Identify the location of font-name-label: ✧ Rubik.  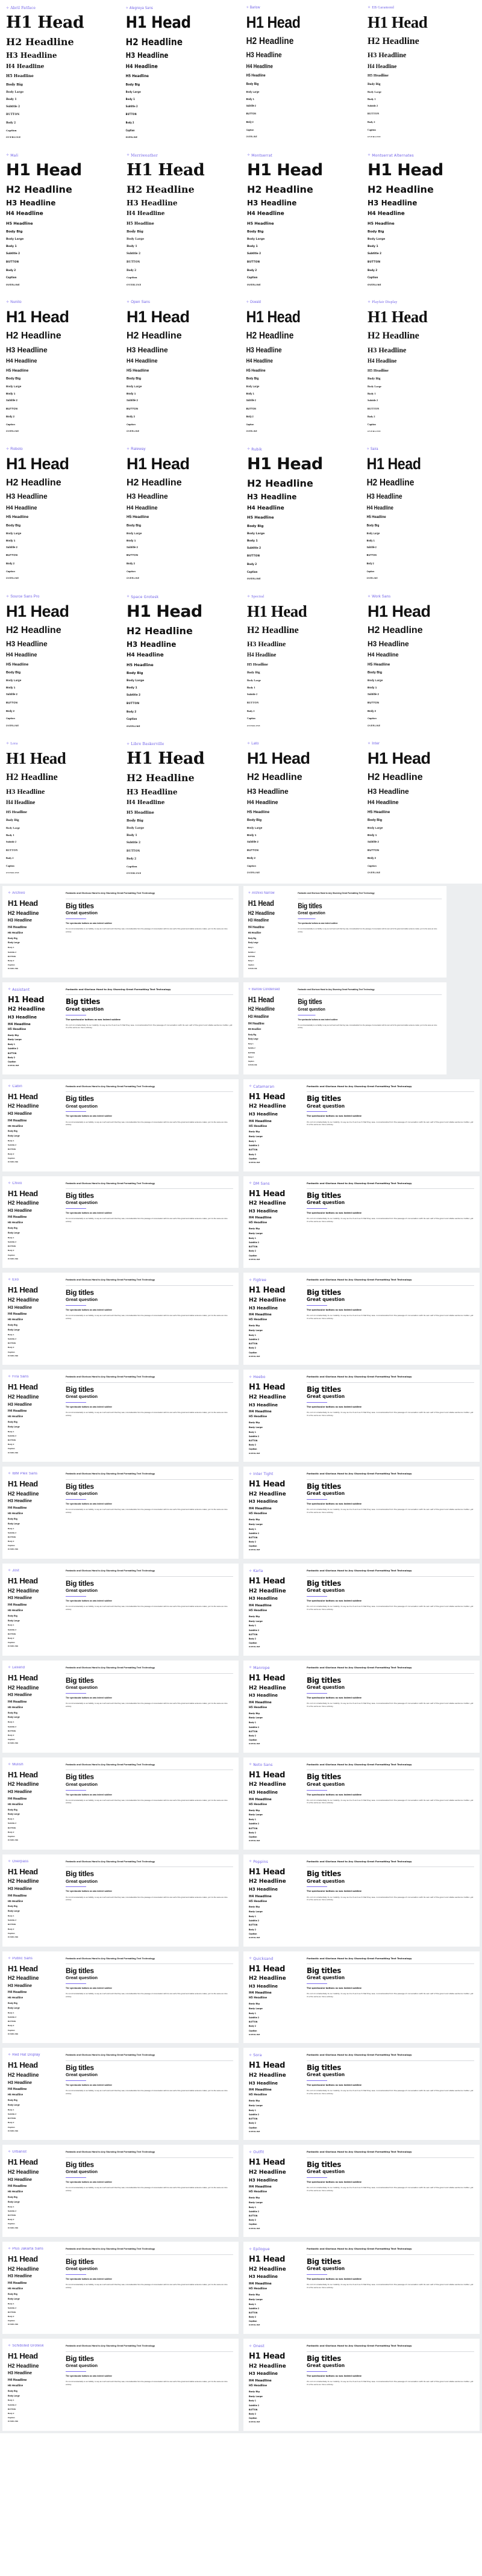
(302, 450).